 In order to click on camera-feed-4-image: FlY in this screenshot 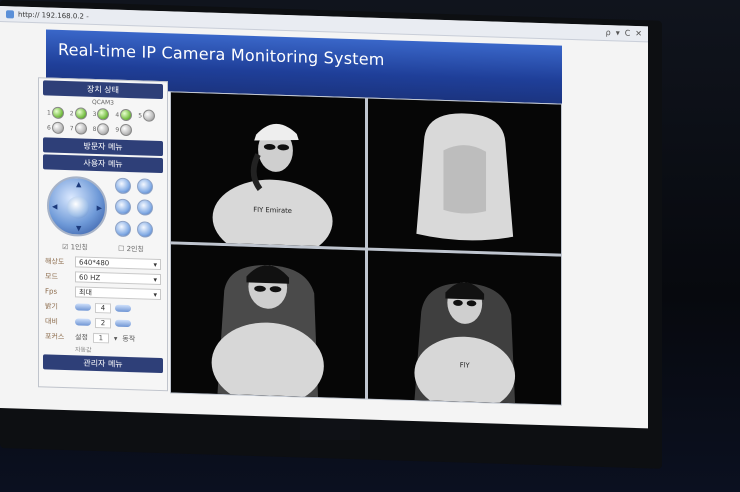, I will do `click(464, 327)`.